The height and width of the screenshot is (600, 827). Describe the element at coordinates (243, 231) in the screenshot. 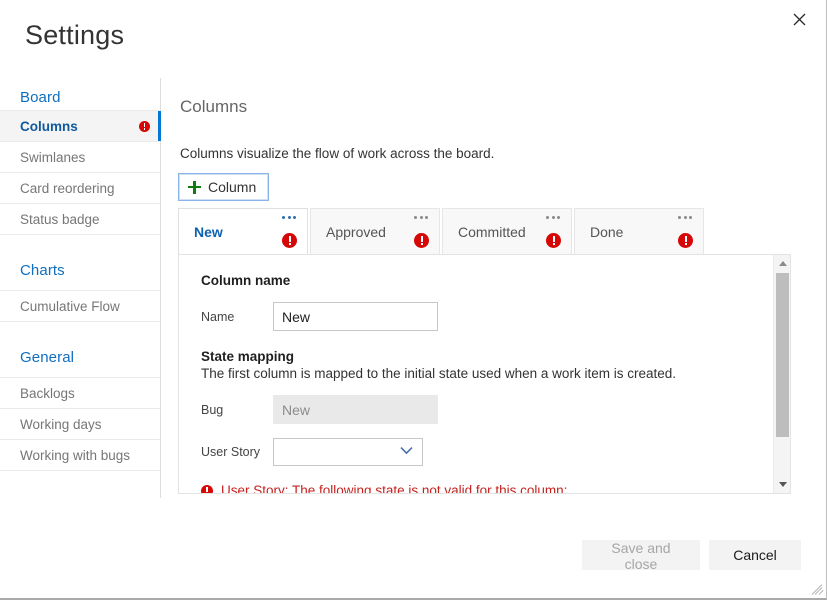

I see `tab-new: New` at that location.